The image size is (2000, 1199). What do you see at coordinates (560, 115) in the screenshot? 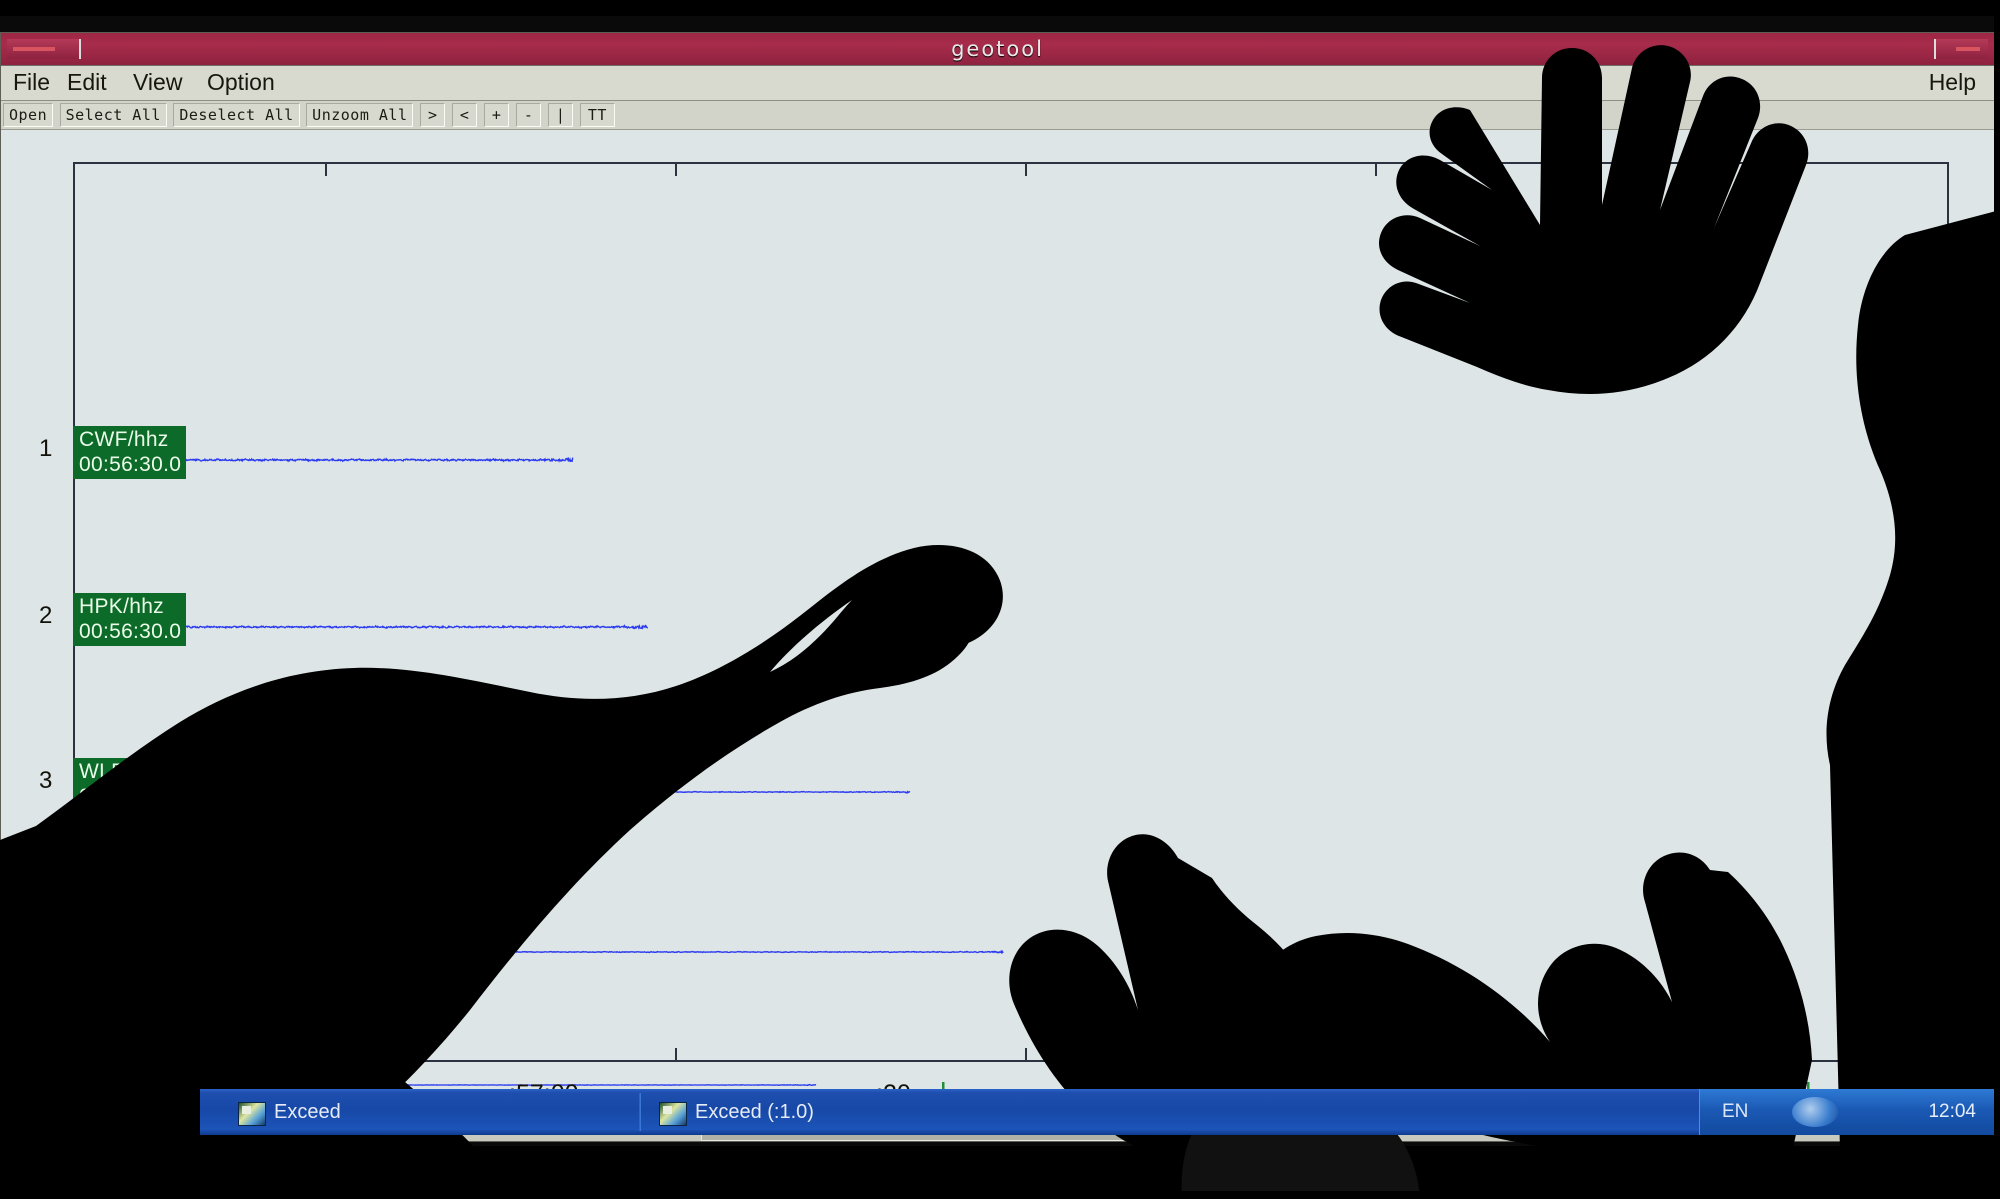
I see `toolbar-cursor-button: |` at bounding box center [560, 115].